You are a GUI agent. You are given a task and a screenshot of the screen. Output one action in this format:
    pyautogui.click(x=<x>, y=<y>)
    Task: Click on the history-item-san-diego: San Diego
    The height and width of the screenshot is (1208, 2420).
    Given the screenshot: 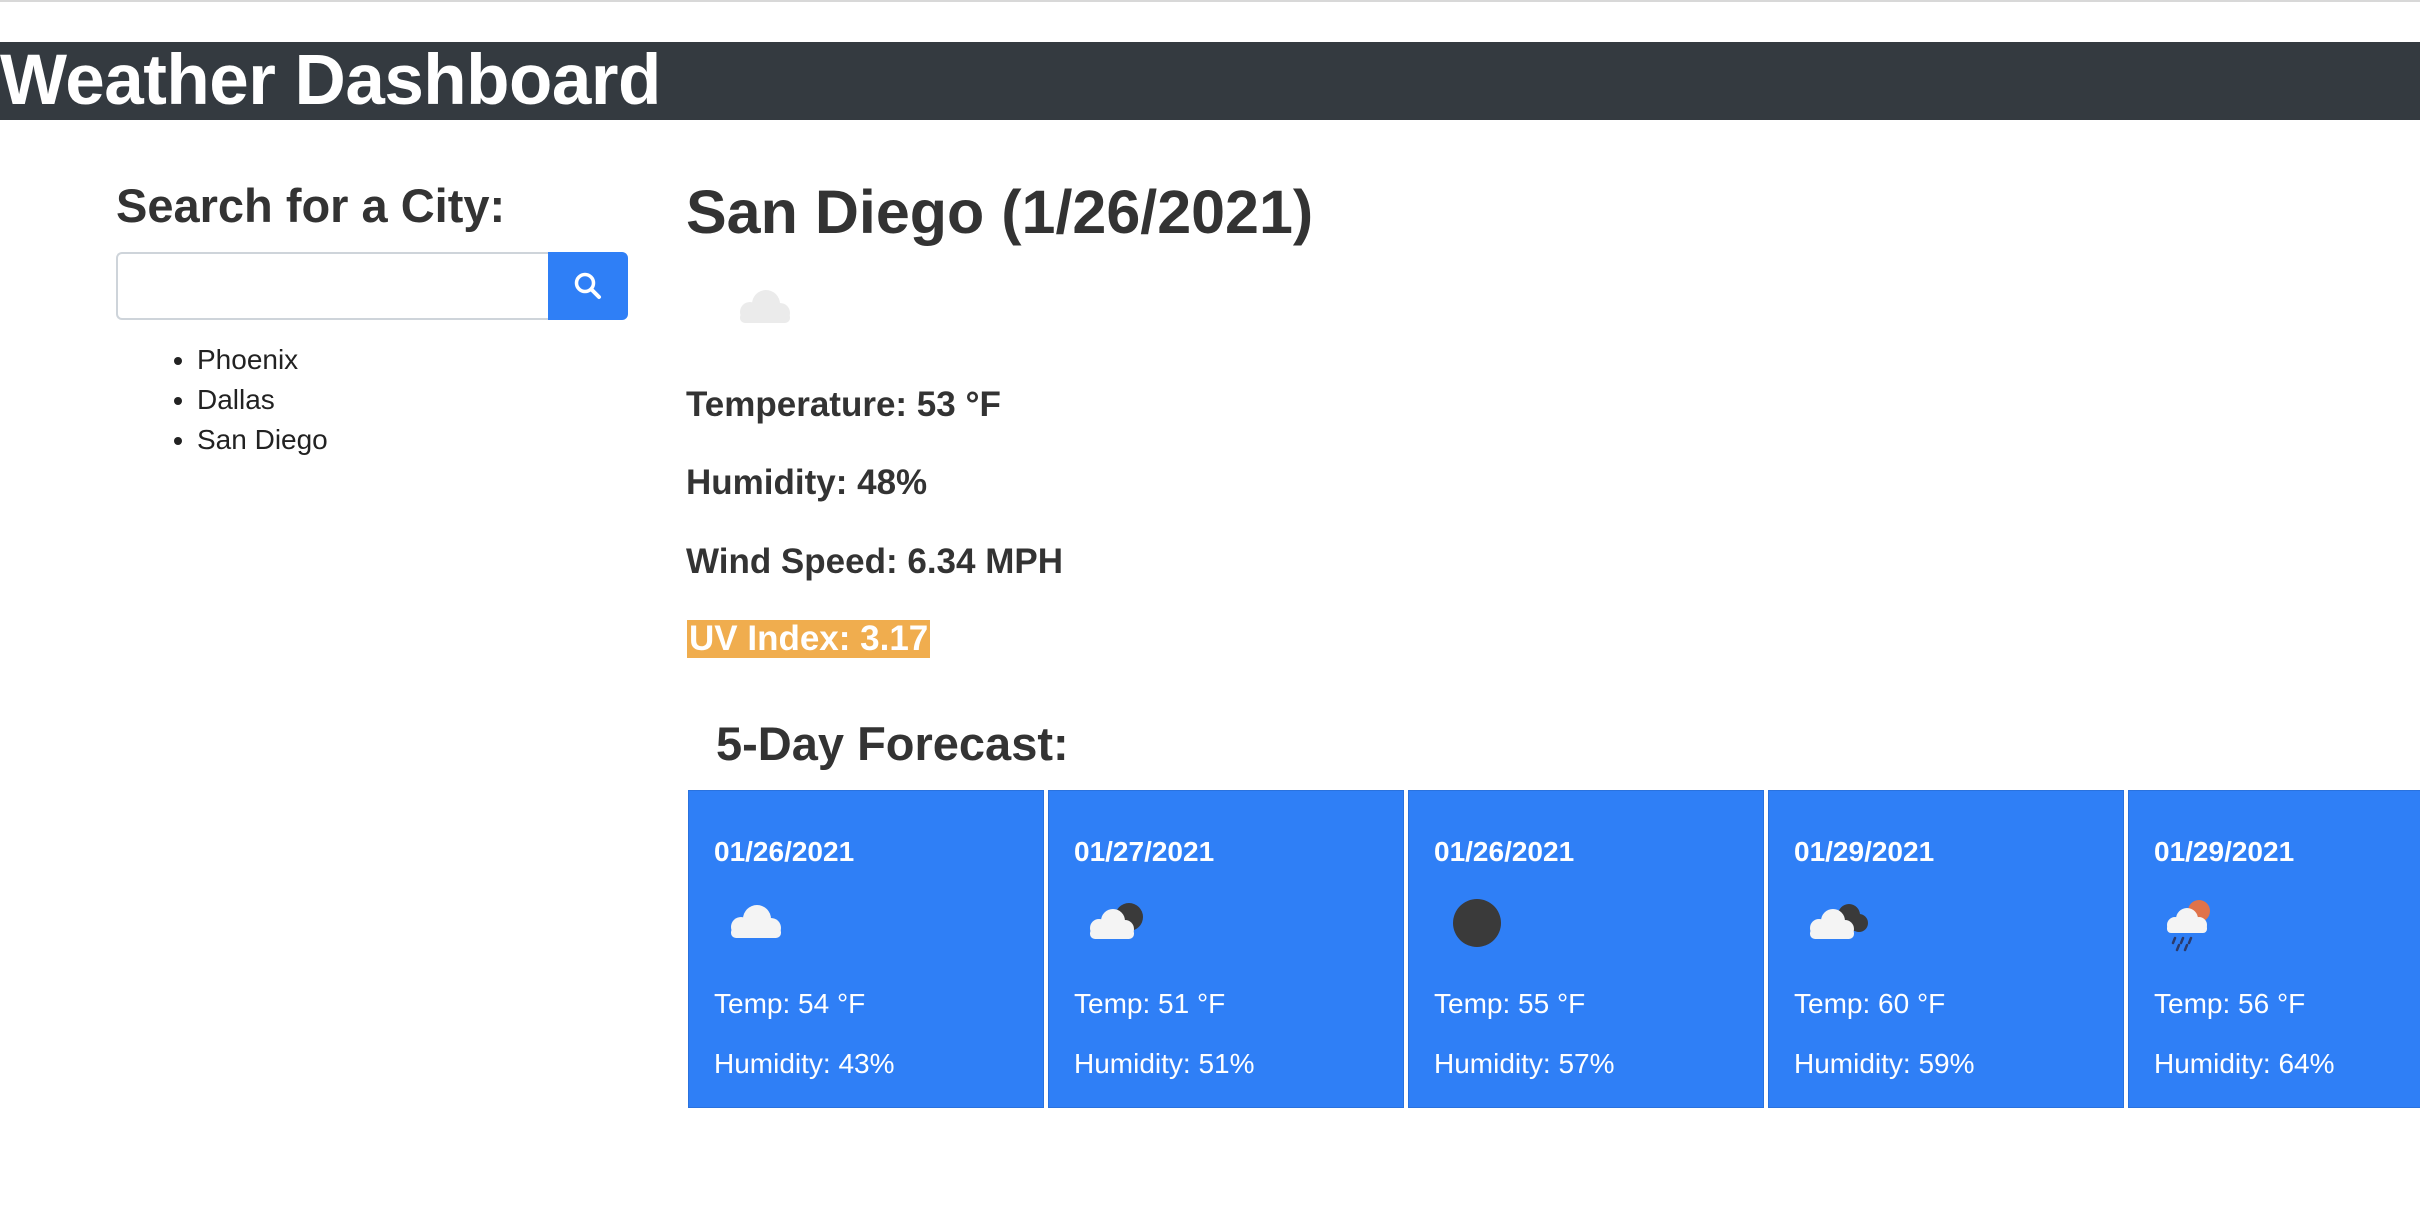 What is the action you would take?
    pyautogui.click(x=262, y=440)
    